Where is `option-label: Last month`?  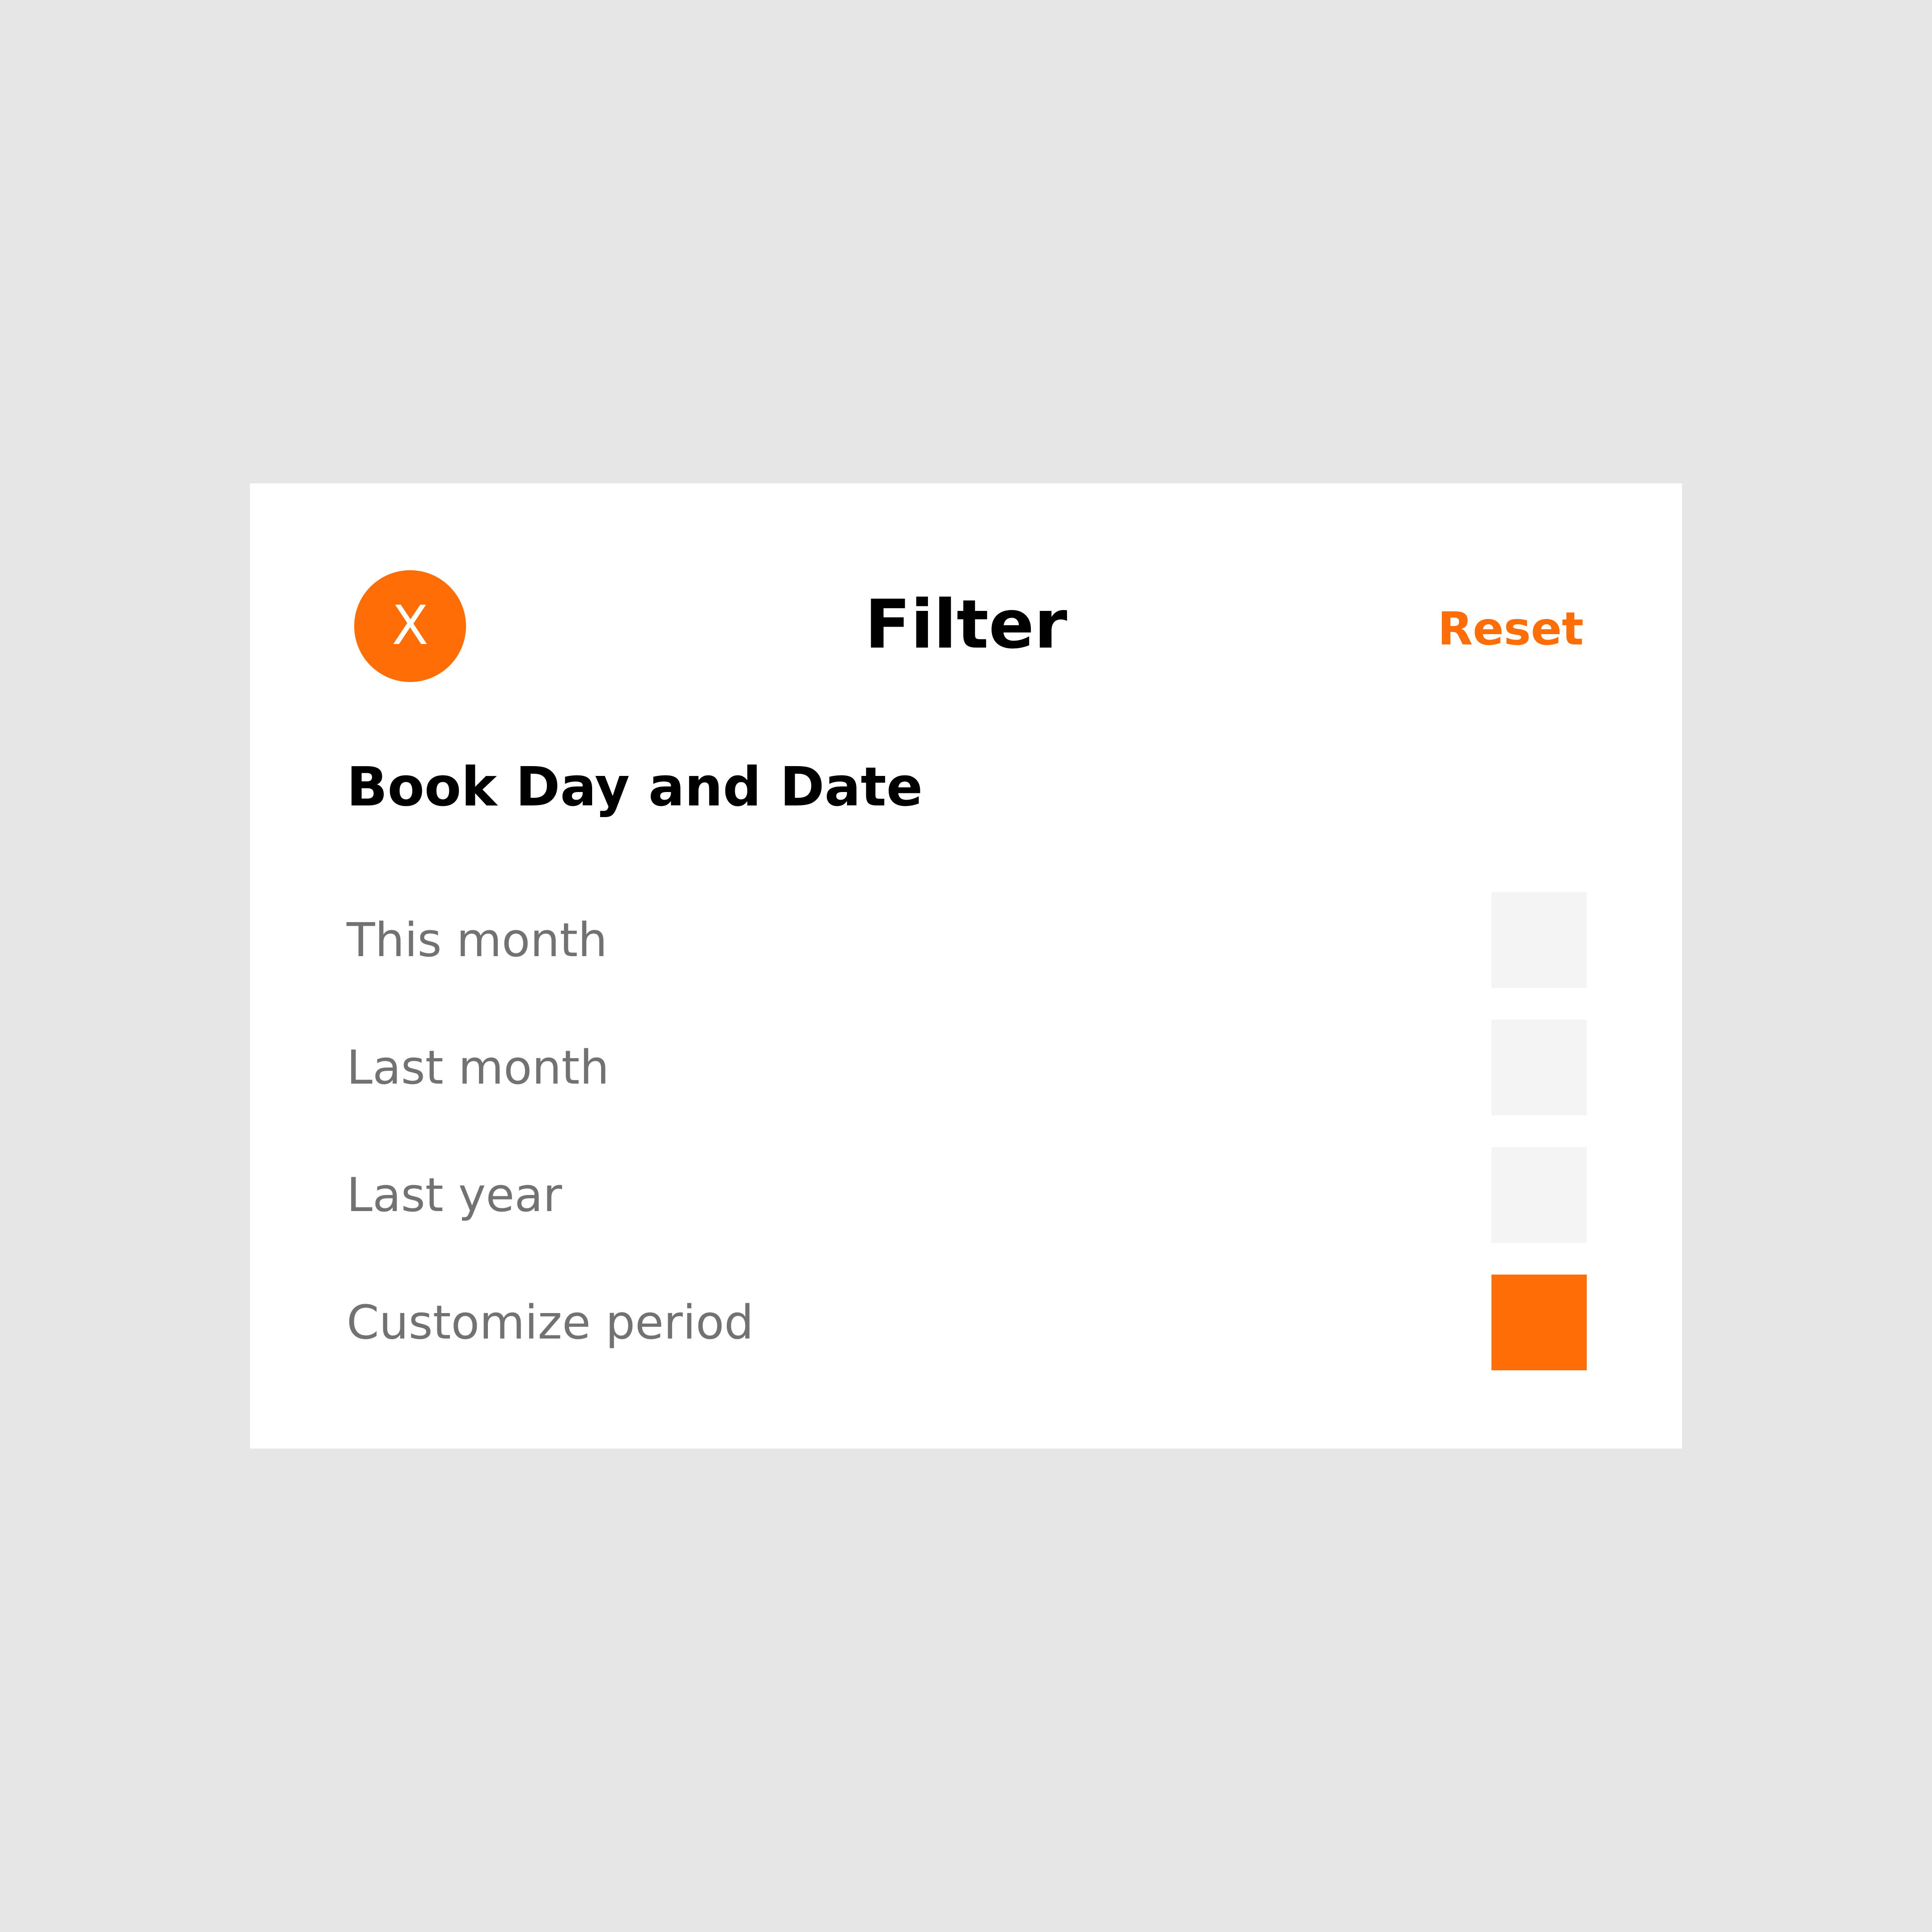
option-label: Last month is located at coordinates (478, 1067).